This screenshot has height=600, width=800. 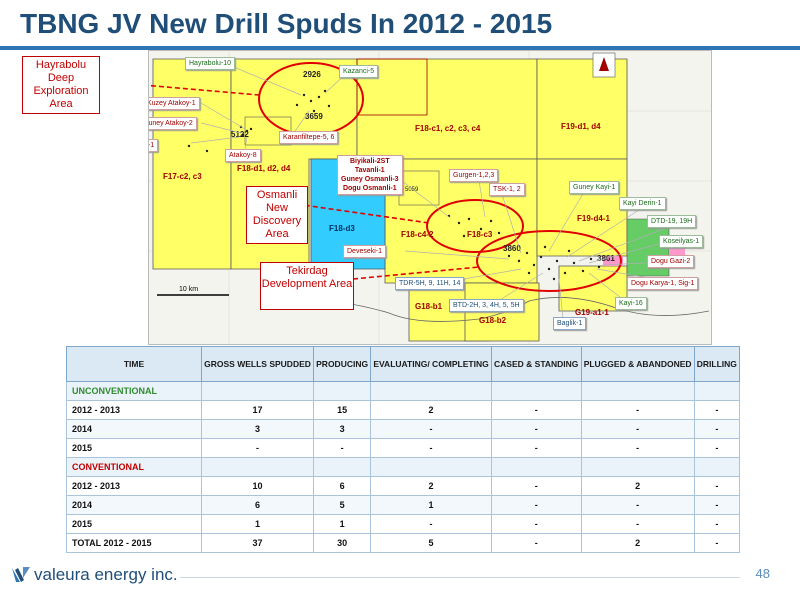 What do you see at coordinates (582, 207) in the screenshot?
I see `block-f19-d4` at bounding box center [582, 207].